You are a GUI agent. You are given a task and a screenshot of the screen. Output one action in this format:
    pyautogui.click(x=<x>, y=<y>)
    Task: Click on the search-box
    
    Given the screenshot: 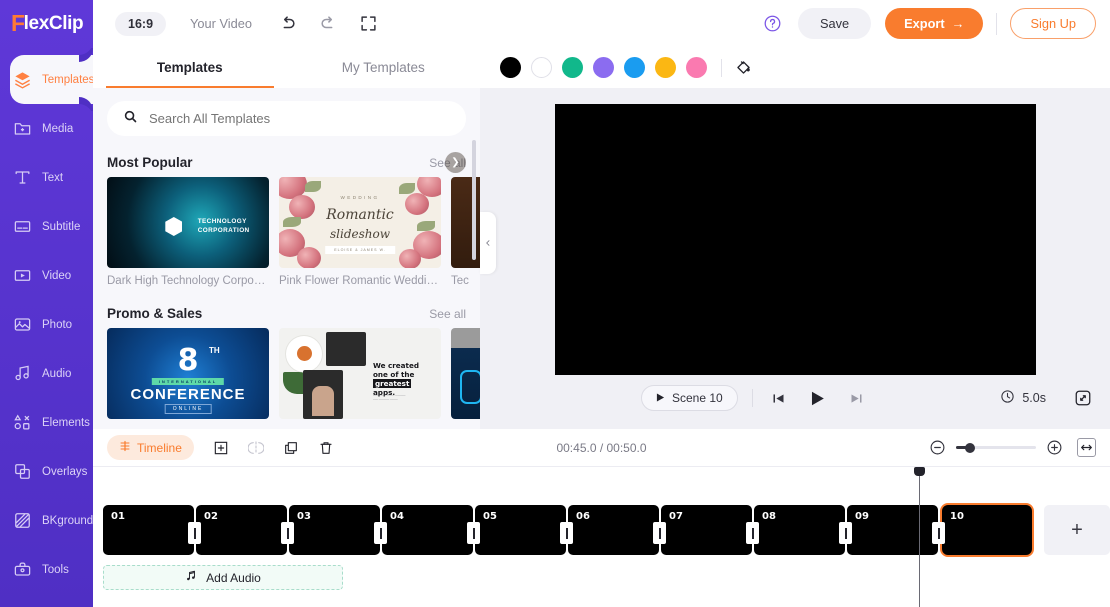 What is the action you would take?
    pyautogui.click(x=286, y=118)
    